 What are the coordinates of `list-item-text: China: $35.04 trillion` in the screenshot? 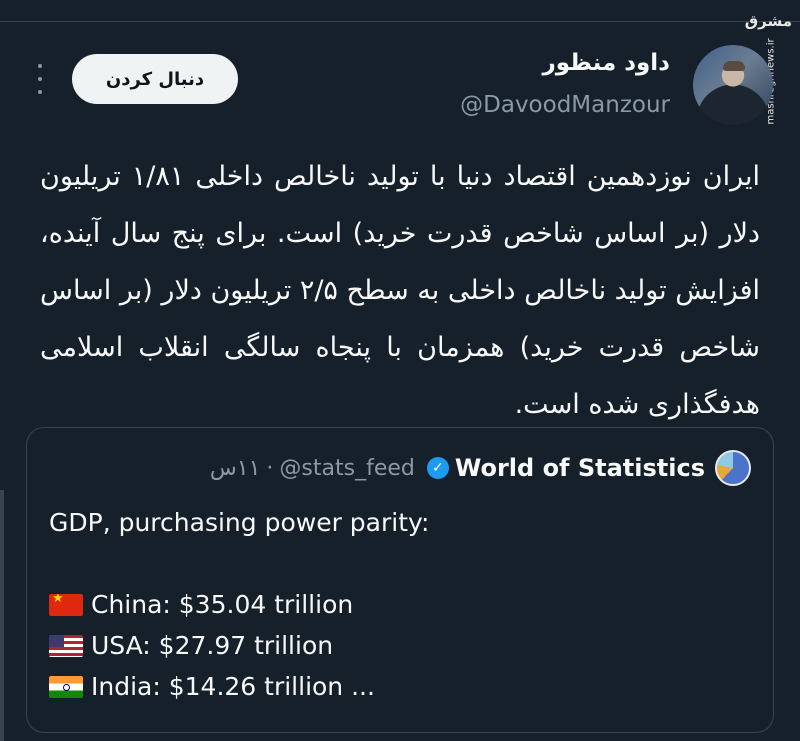 It's located at (222, 604).